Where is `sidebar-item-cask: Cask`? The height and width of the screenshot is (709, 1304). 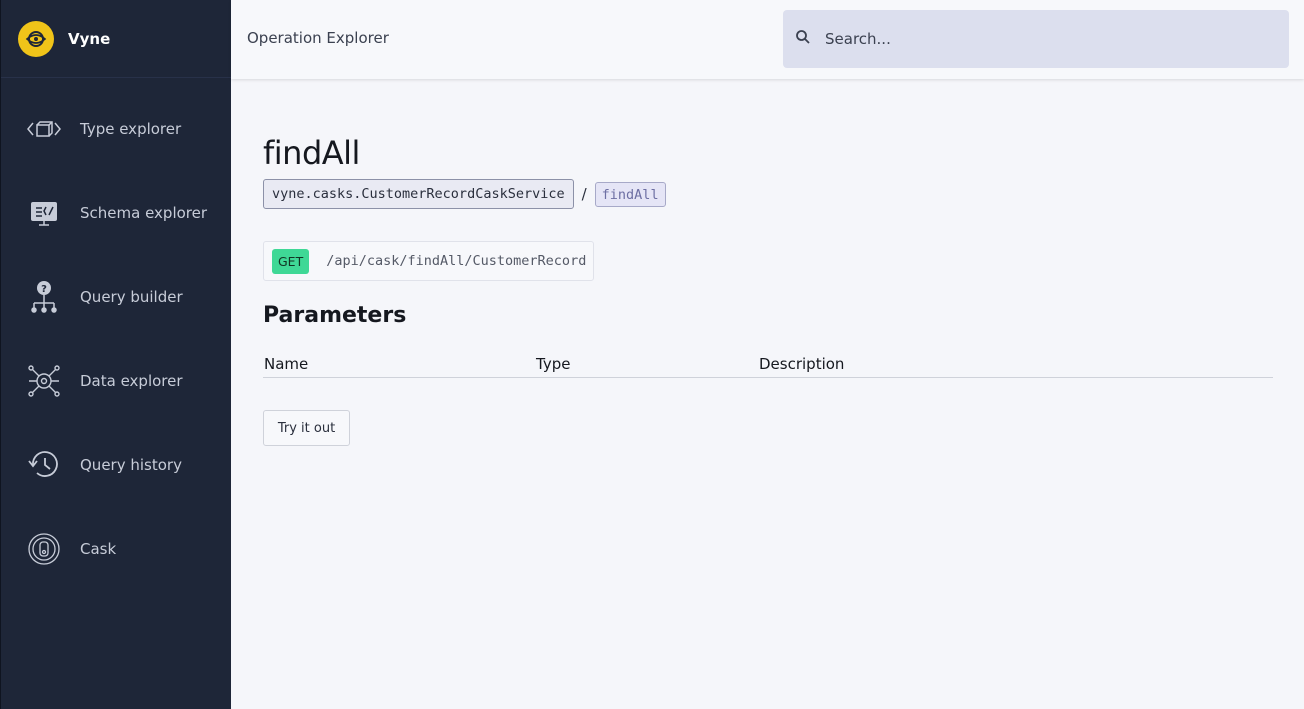
sidebar-item-cask: Cask is located at coordinates (116, 549).